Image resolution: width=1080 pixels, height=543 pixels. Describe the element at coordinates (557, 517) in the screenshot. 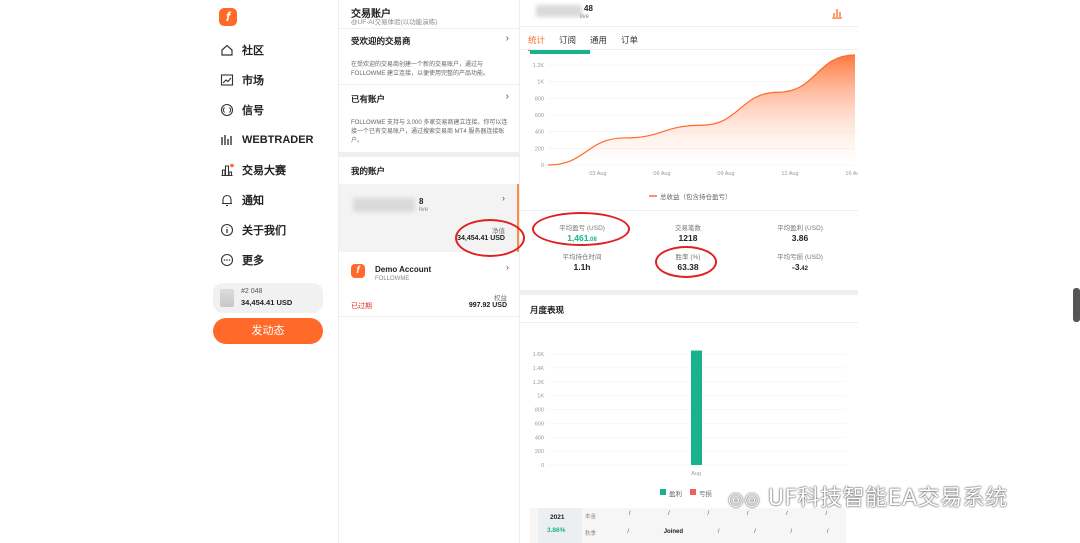

I see `year-label: 2021` at that location.